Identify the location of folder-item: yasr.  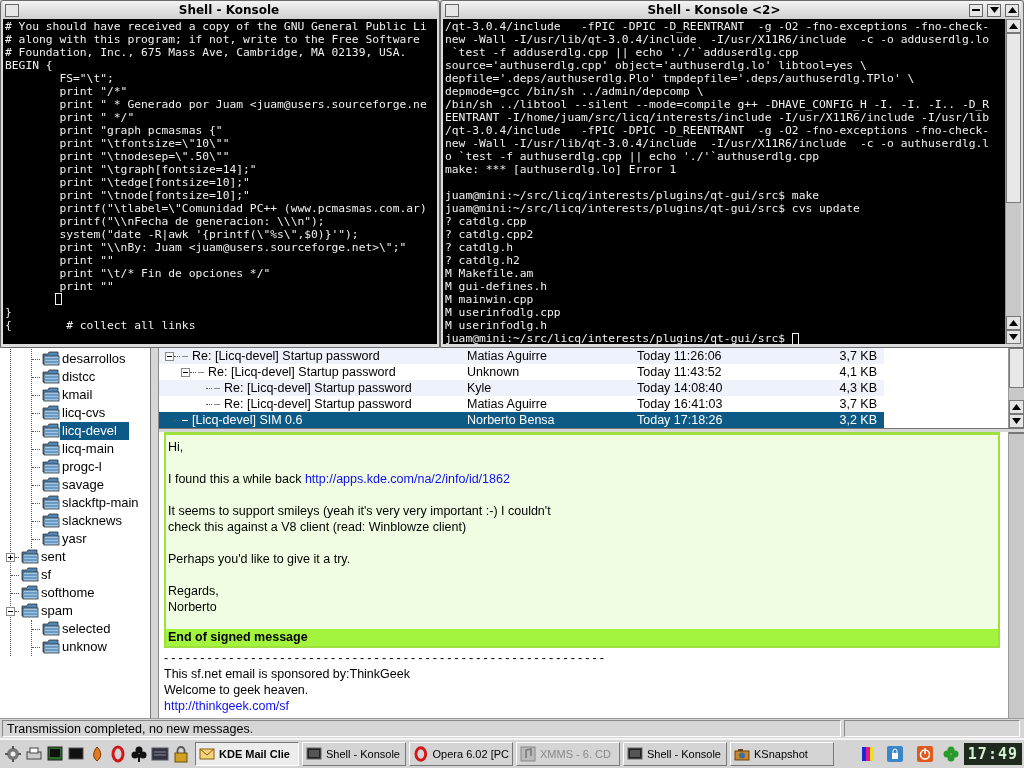
(75, 539).